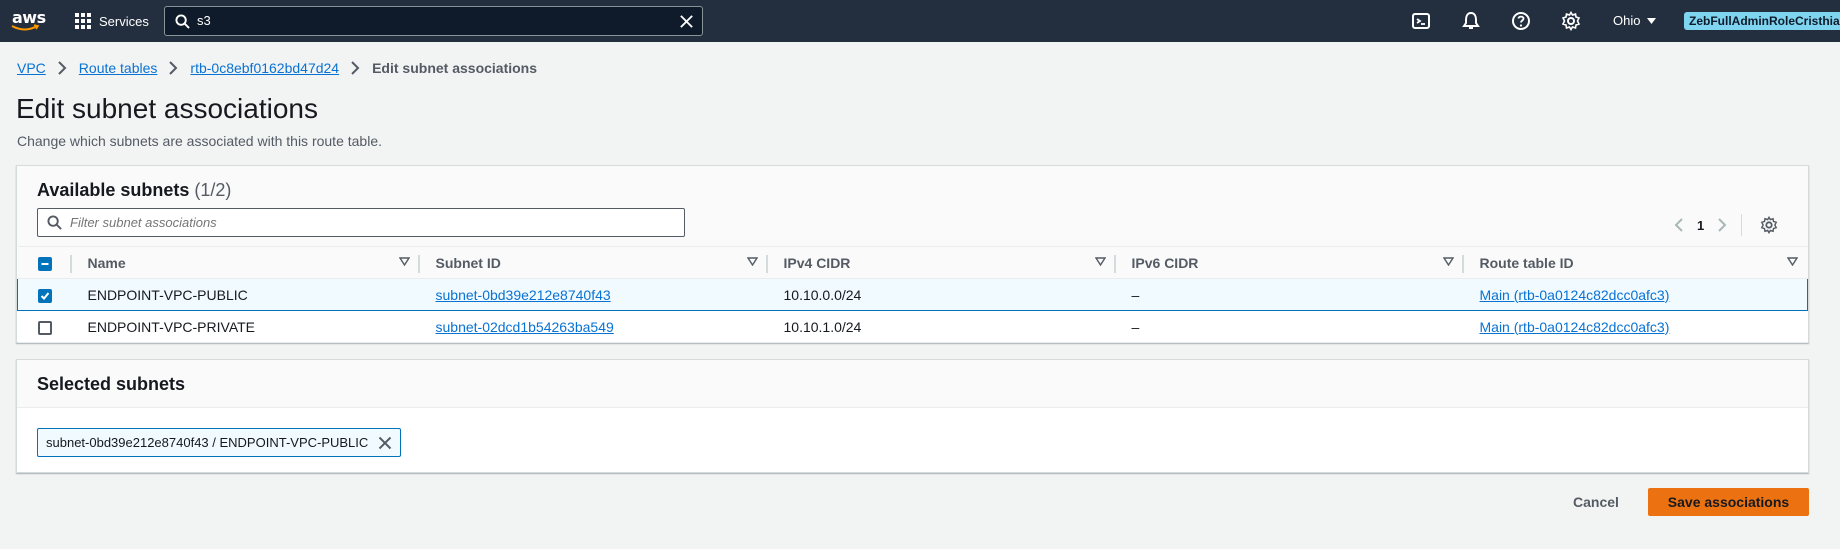 The height and width of the screenshot is (549, 1840). I want to click on next-page-icon, so click(1722, 225).